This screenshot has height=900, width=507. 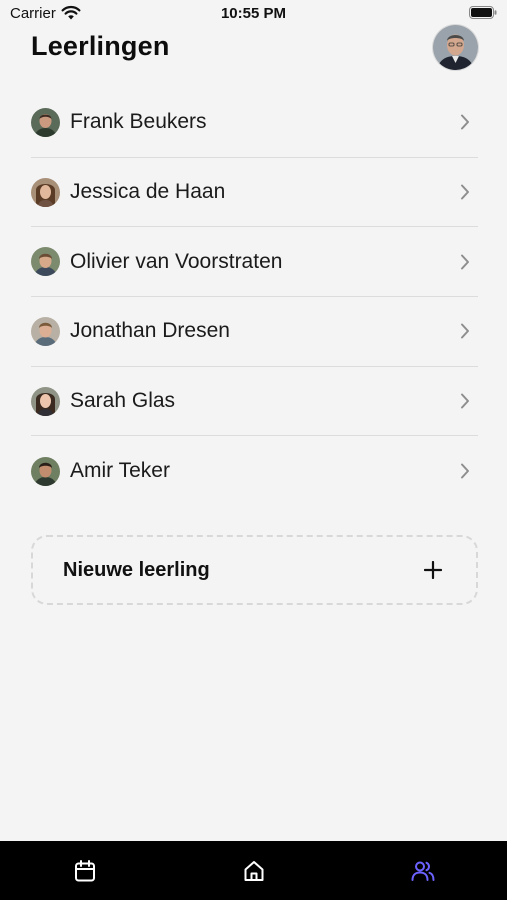 I want to click on student-row: Olivier van Voorstraten, so click(x=254, y=262).